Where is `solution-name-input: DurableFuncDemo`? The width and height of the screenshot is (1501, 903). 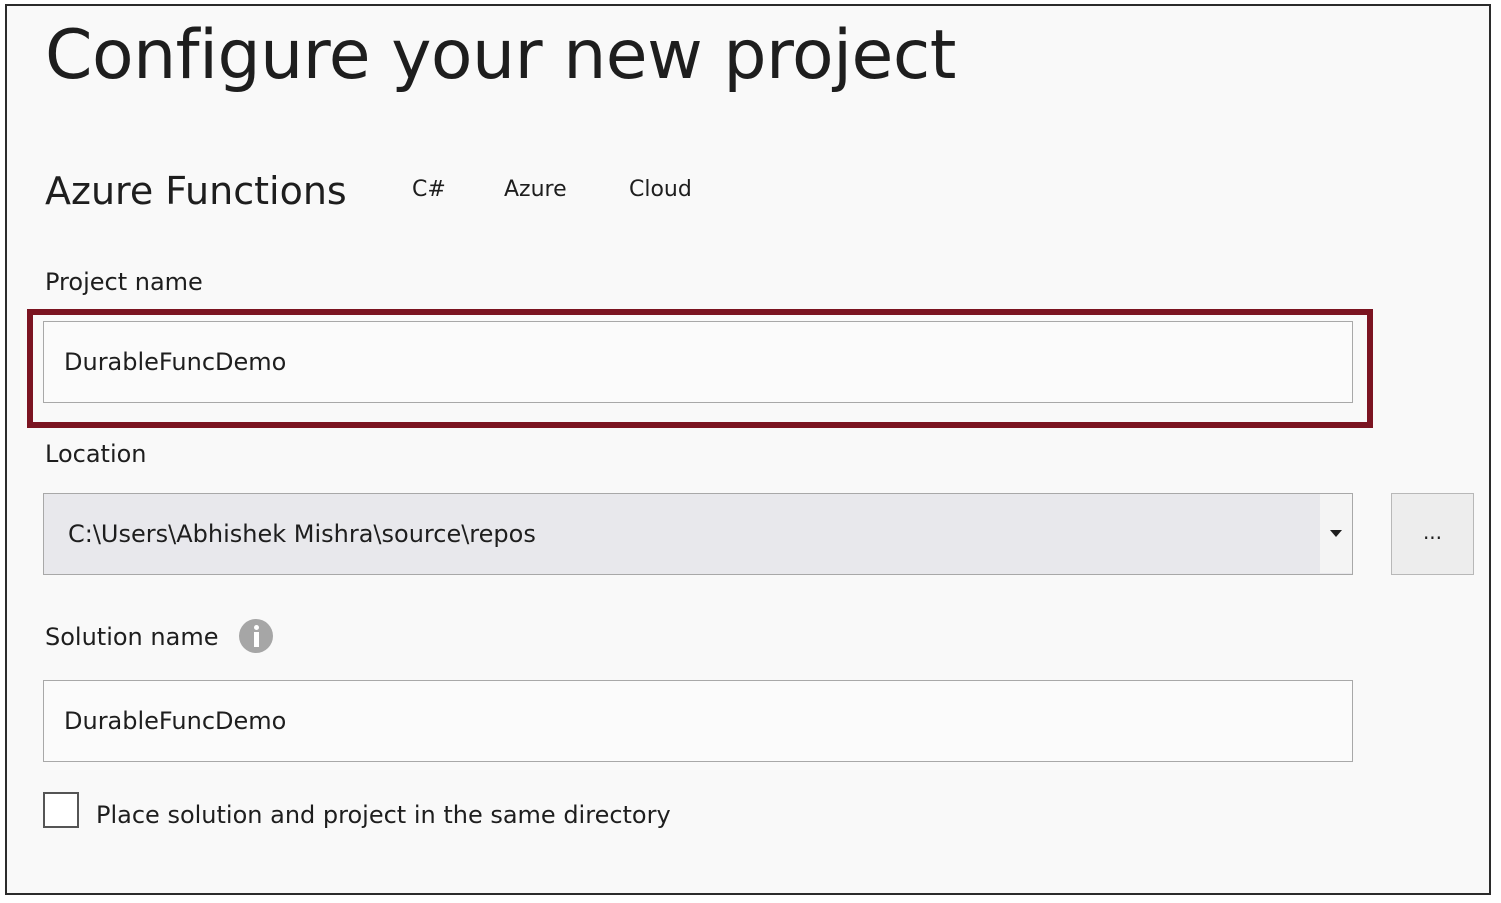
solution-name-input: DurableFuncDemo is located at coordinates (698, 721).